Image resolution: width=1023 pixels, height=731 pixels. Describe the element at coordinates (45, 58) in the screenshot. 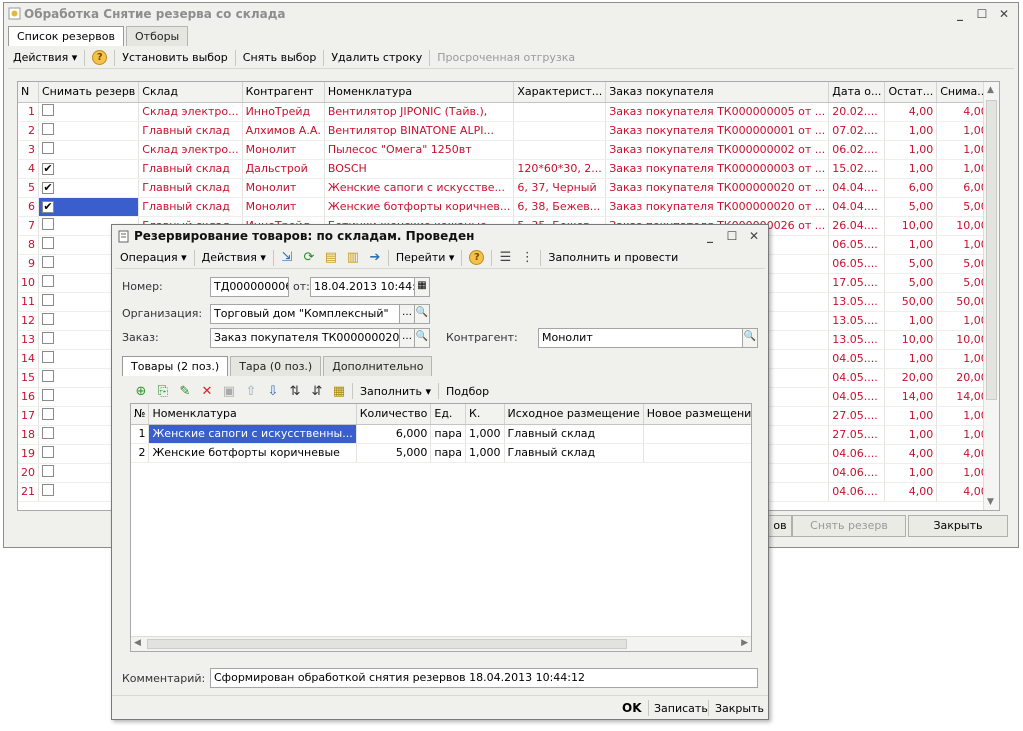

I see `actions-menu-button: Действия ▾` at that location.